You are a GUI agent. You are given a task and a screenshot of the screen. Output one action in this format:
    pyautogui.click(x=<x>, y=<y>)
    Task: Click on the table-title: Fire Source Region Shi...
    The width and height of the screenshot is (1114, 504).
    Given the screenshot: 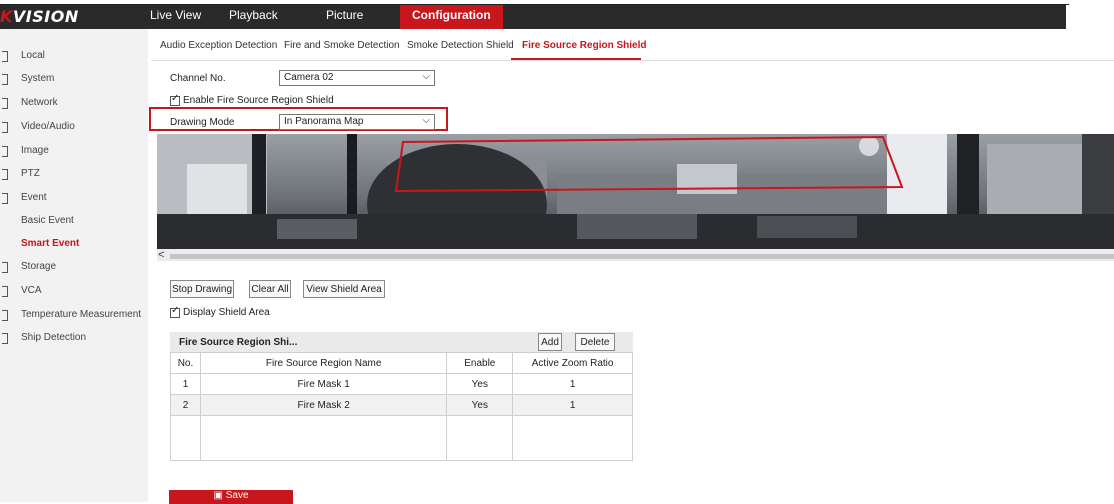 What is the action you would take?
    pyautogui.click(x=238, y=342)
    